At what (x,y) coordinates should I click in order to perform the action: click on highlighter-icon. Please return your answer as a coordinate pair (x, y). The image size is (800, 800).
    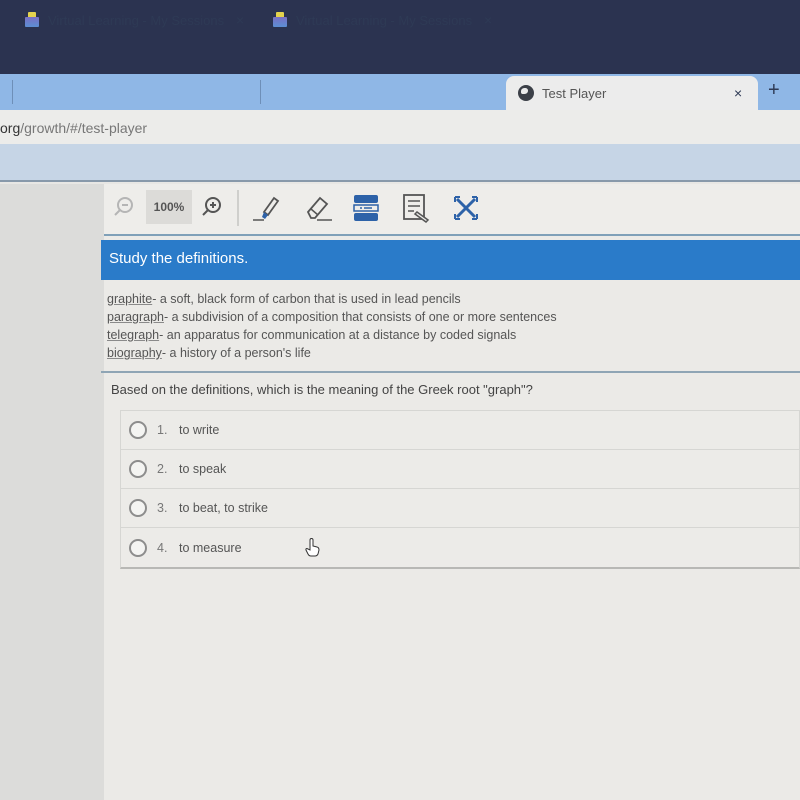
    Looking at the image, I should click on (266, 208).